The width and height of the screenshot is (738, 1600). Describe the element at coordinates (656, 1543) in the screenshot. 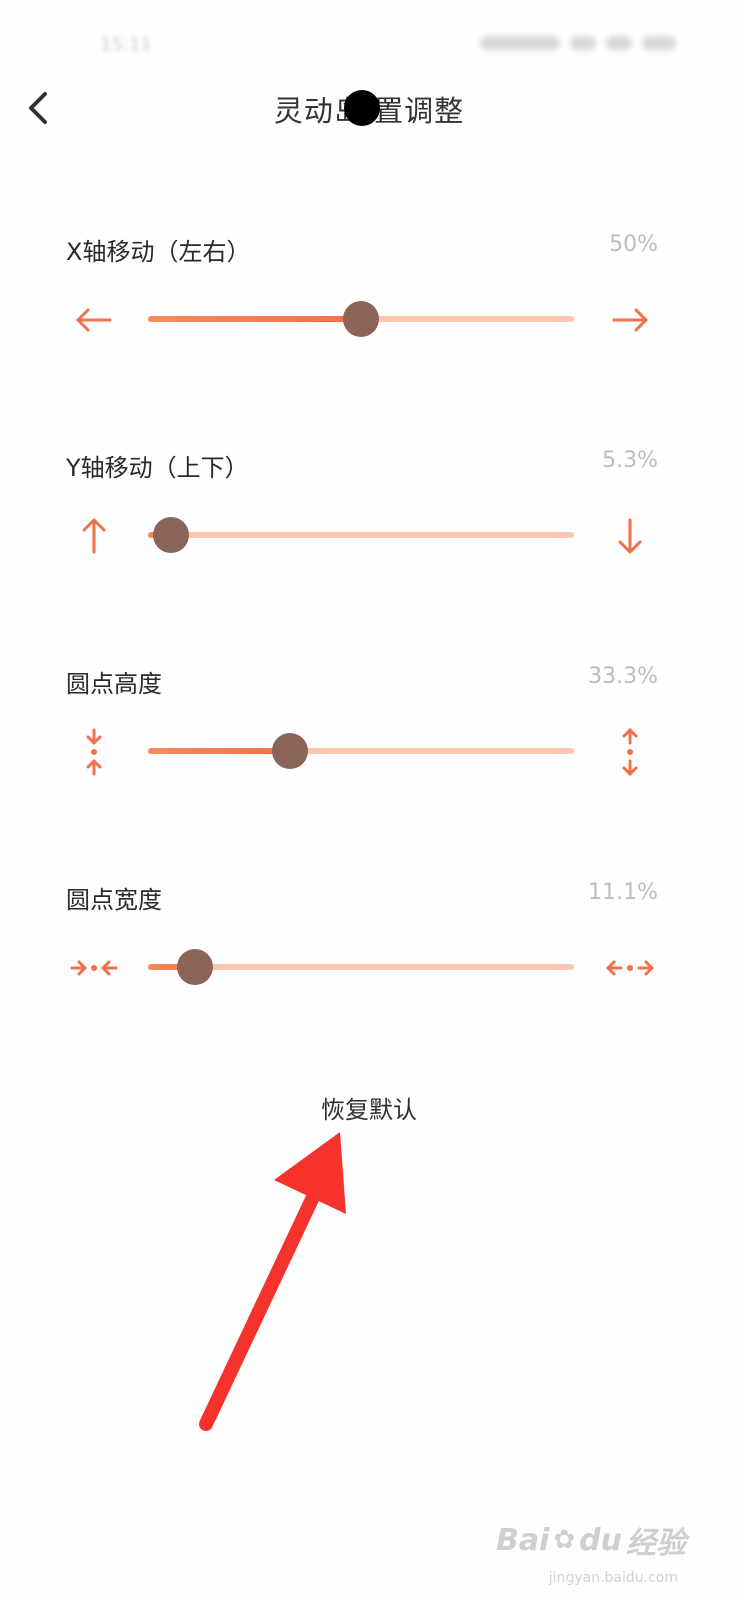

I see `watermark-cn: 经验` at that location.